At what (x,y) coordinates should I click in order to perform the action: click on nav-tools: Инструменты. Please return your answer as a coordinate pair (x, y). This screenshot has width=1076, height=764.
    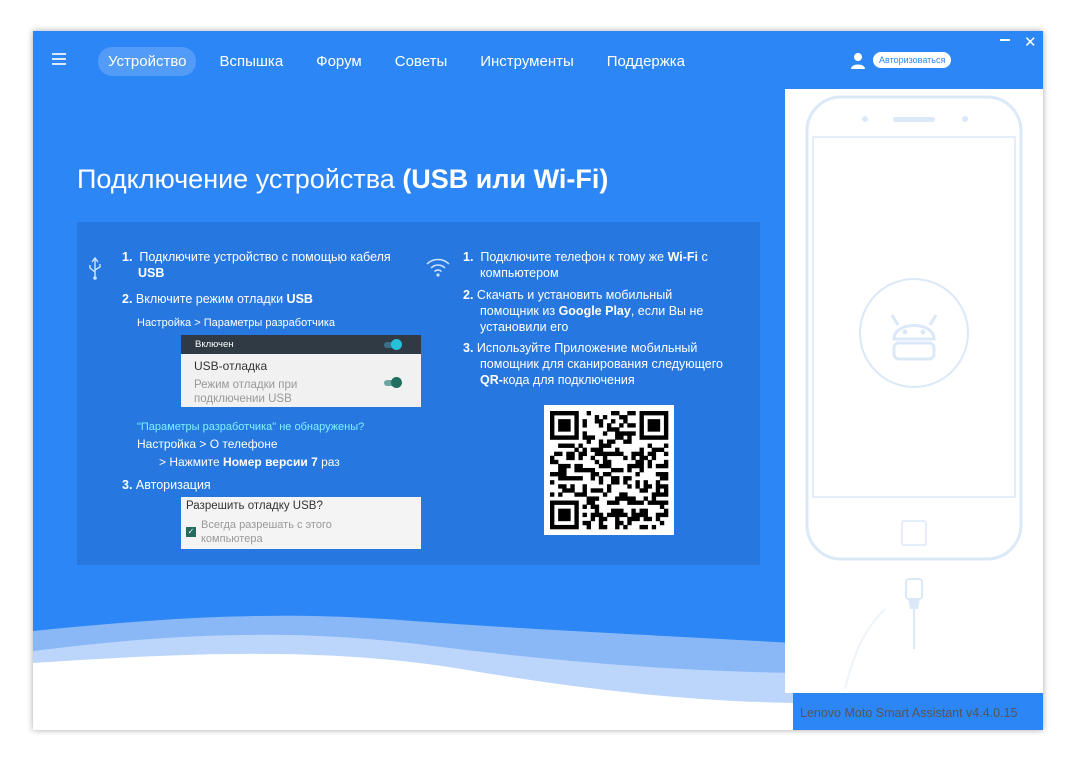
    Looking at the image, I should click on (527, 61).